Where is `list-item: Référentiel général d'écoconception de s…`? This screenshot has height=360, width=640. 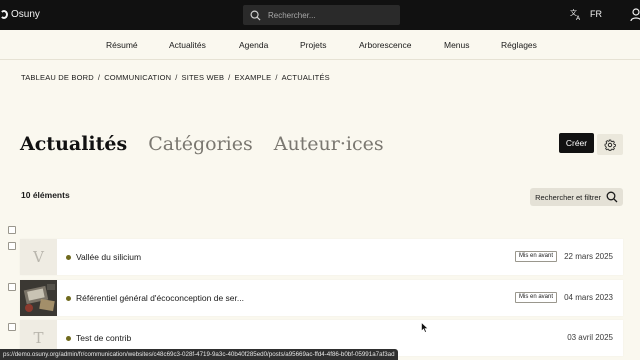 list-item: Référentiel général d'écoconception de s… is located at coordinates (321, 298).